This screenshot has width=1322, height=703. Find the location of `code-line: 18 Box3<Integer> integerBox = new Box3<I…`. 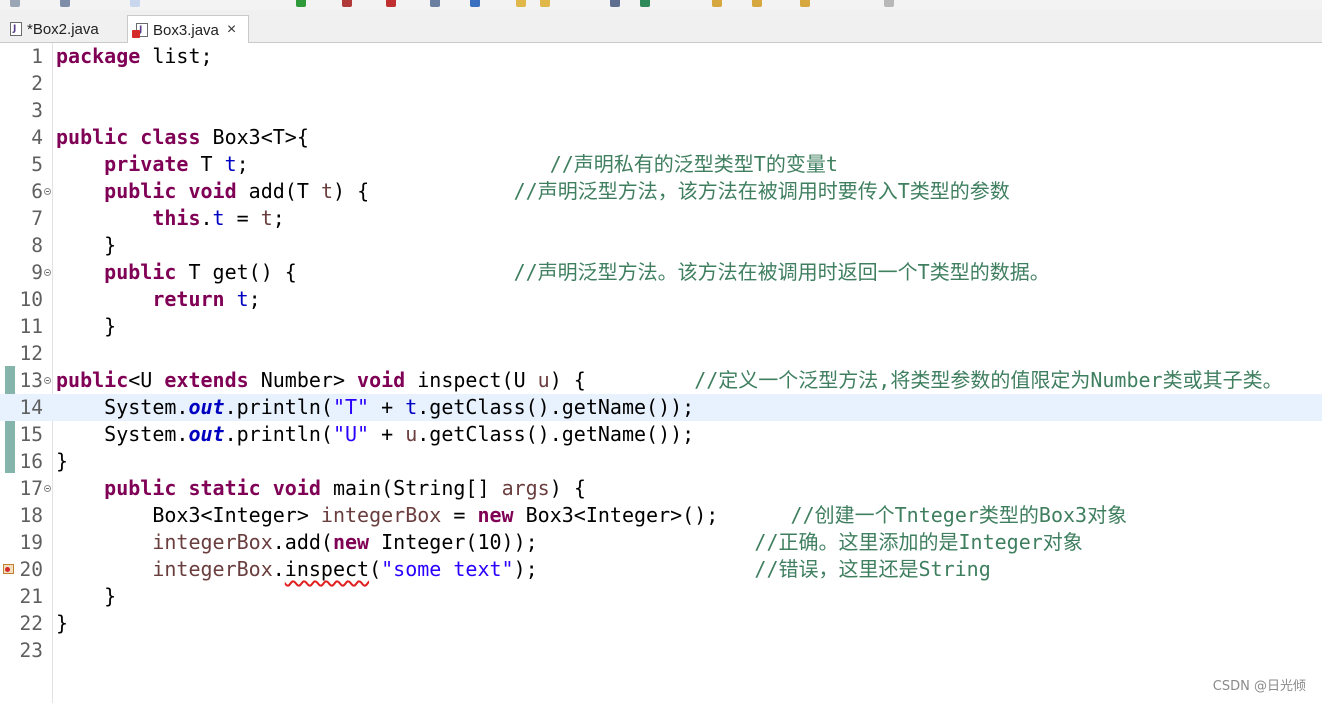

code-line: 18 Box3<Integer> integerBox = new Box3<I… is located at coordinates (661, 515).